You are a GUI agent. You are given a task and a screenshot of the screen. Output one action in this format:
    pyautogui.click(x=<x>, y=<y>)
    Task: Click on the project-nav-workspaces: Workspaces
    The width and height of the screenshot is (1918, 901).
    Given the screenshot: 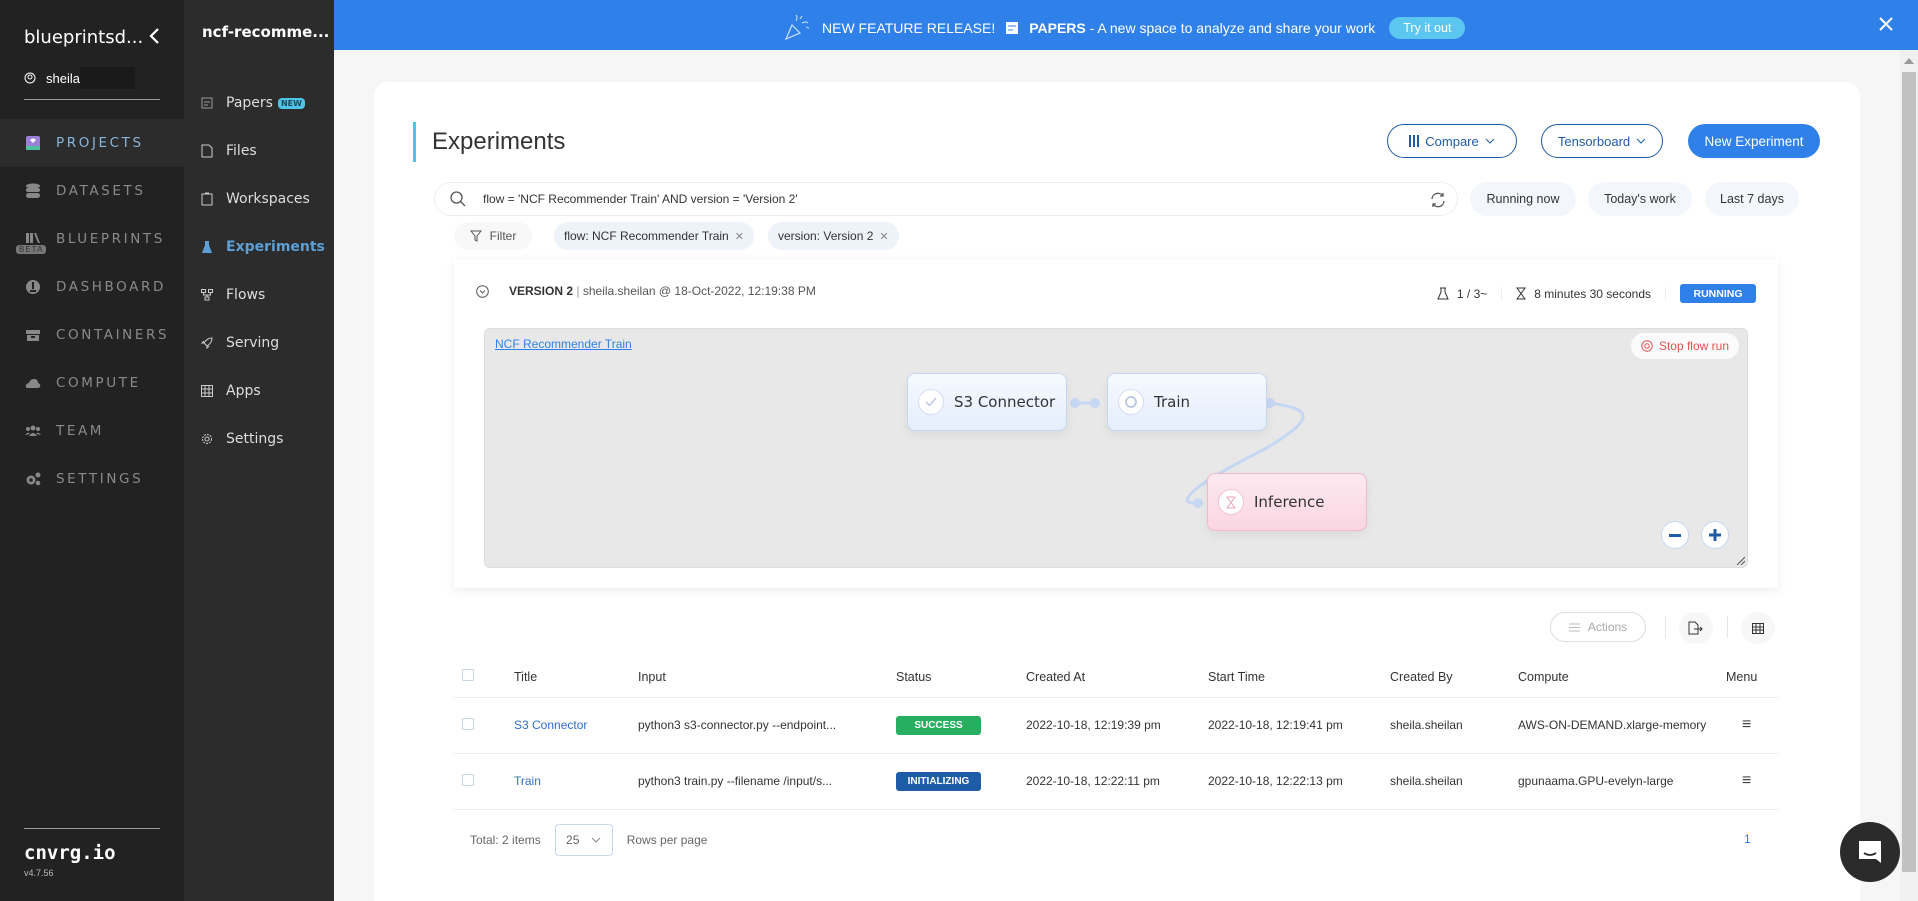 What is the action you would take?
    pyautogui.click(x=255, y=199)
    